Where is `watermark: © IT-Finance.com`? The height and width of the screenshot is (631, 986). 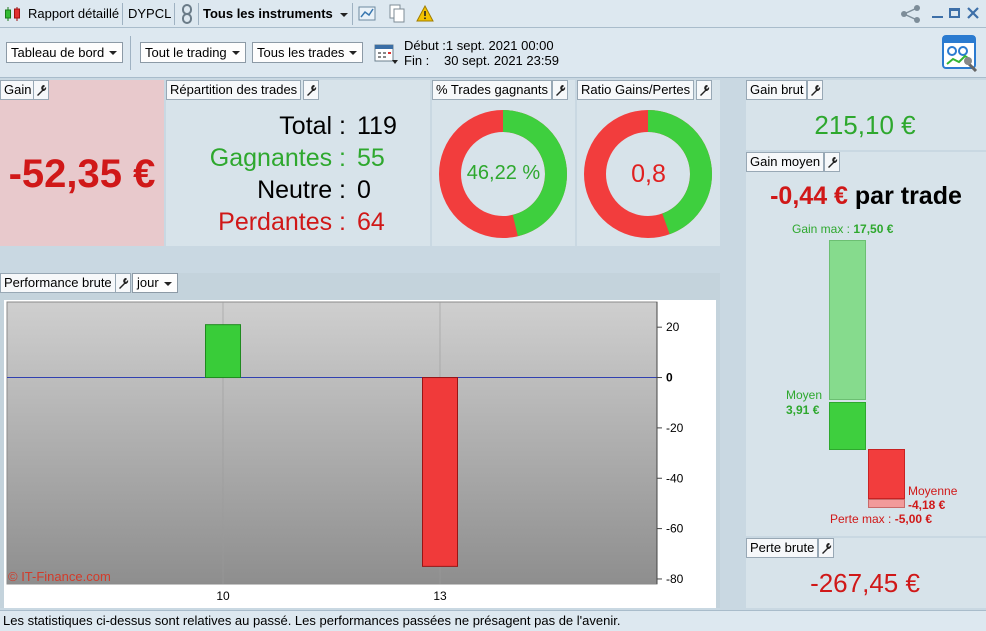 watermark: © IT-Finance.com is located at coordinates (59, 576).